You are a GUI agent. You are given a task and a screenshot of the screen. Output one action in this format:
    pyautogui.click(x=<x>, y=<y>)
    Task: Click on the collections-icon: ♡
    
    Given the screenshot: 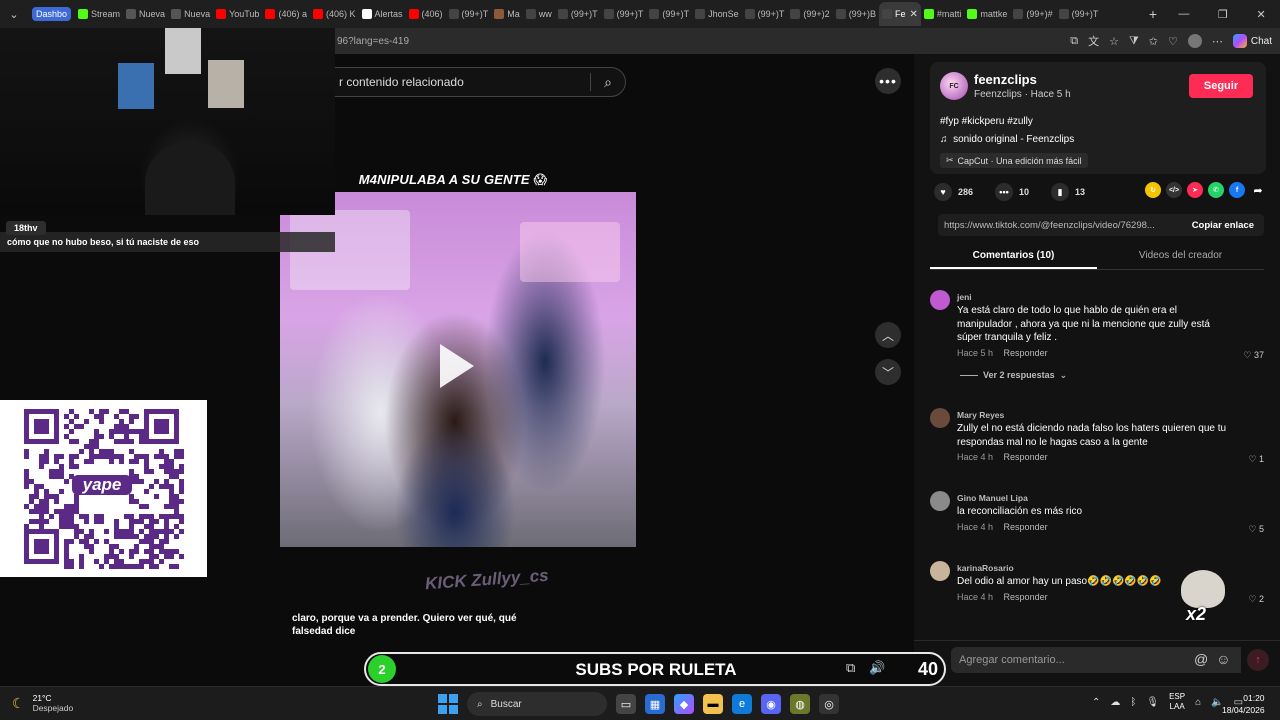 What is the action you would take?
    pyautogui.click(x=1173, y=41)
    